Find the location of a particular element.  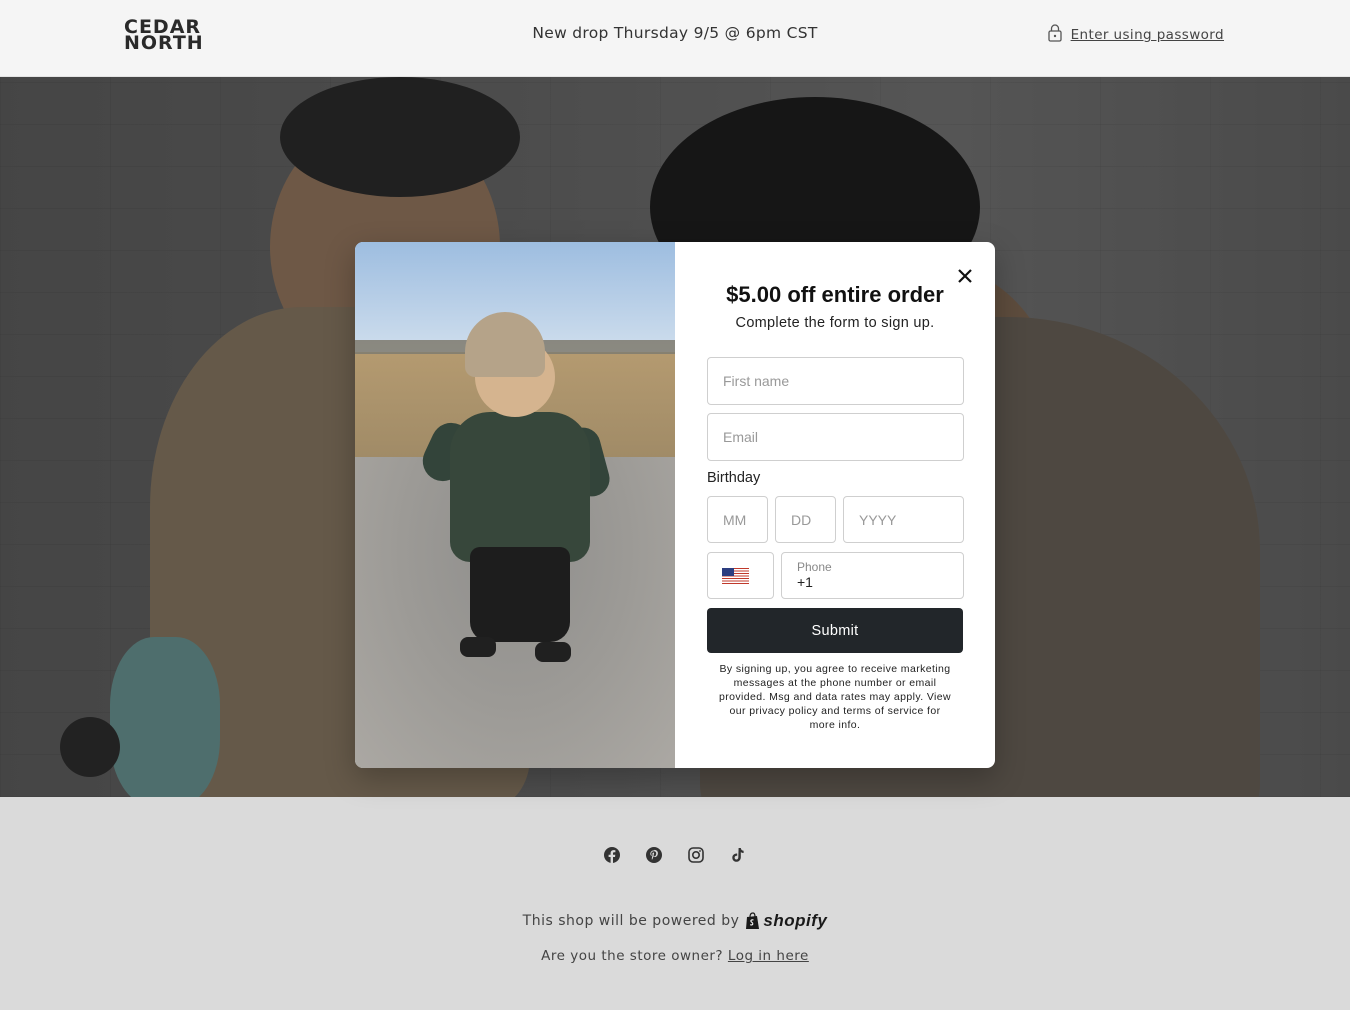

powered-by: This shop will be powered by shopify is located at coordinates (675, 921).